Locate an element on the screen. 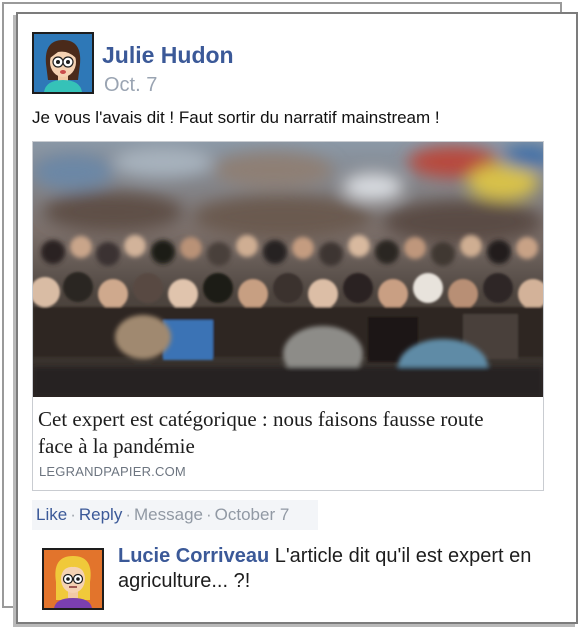  like-link: Like is located at coordinates (51, 514).